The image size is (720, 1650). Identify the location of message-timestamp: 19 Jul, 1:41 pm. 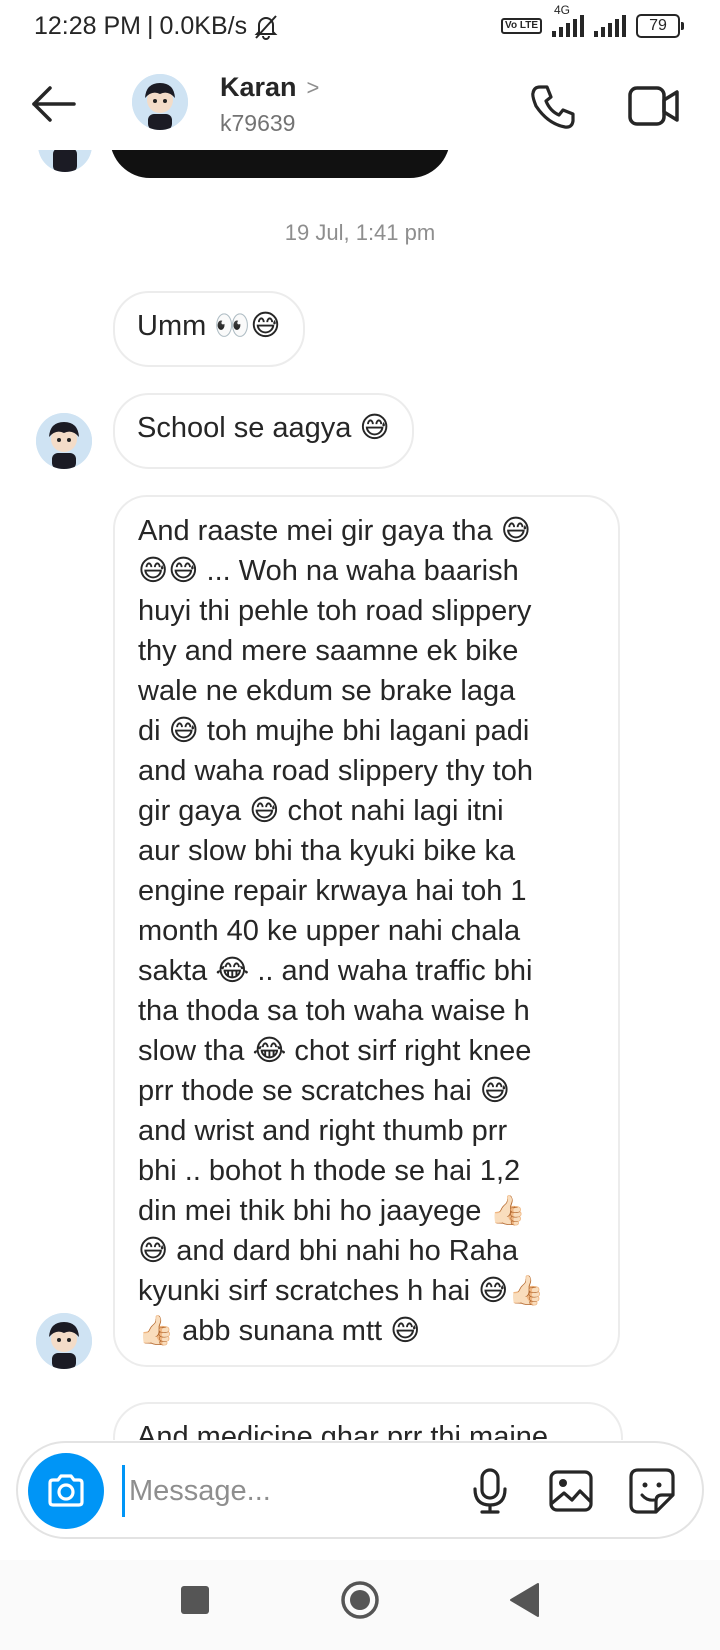
(360, 232).